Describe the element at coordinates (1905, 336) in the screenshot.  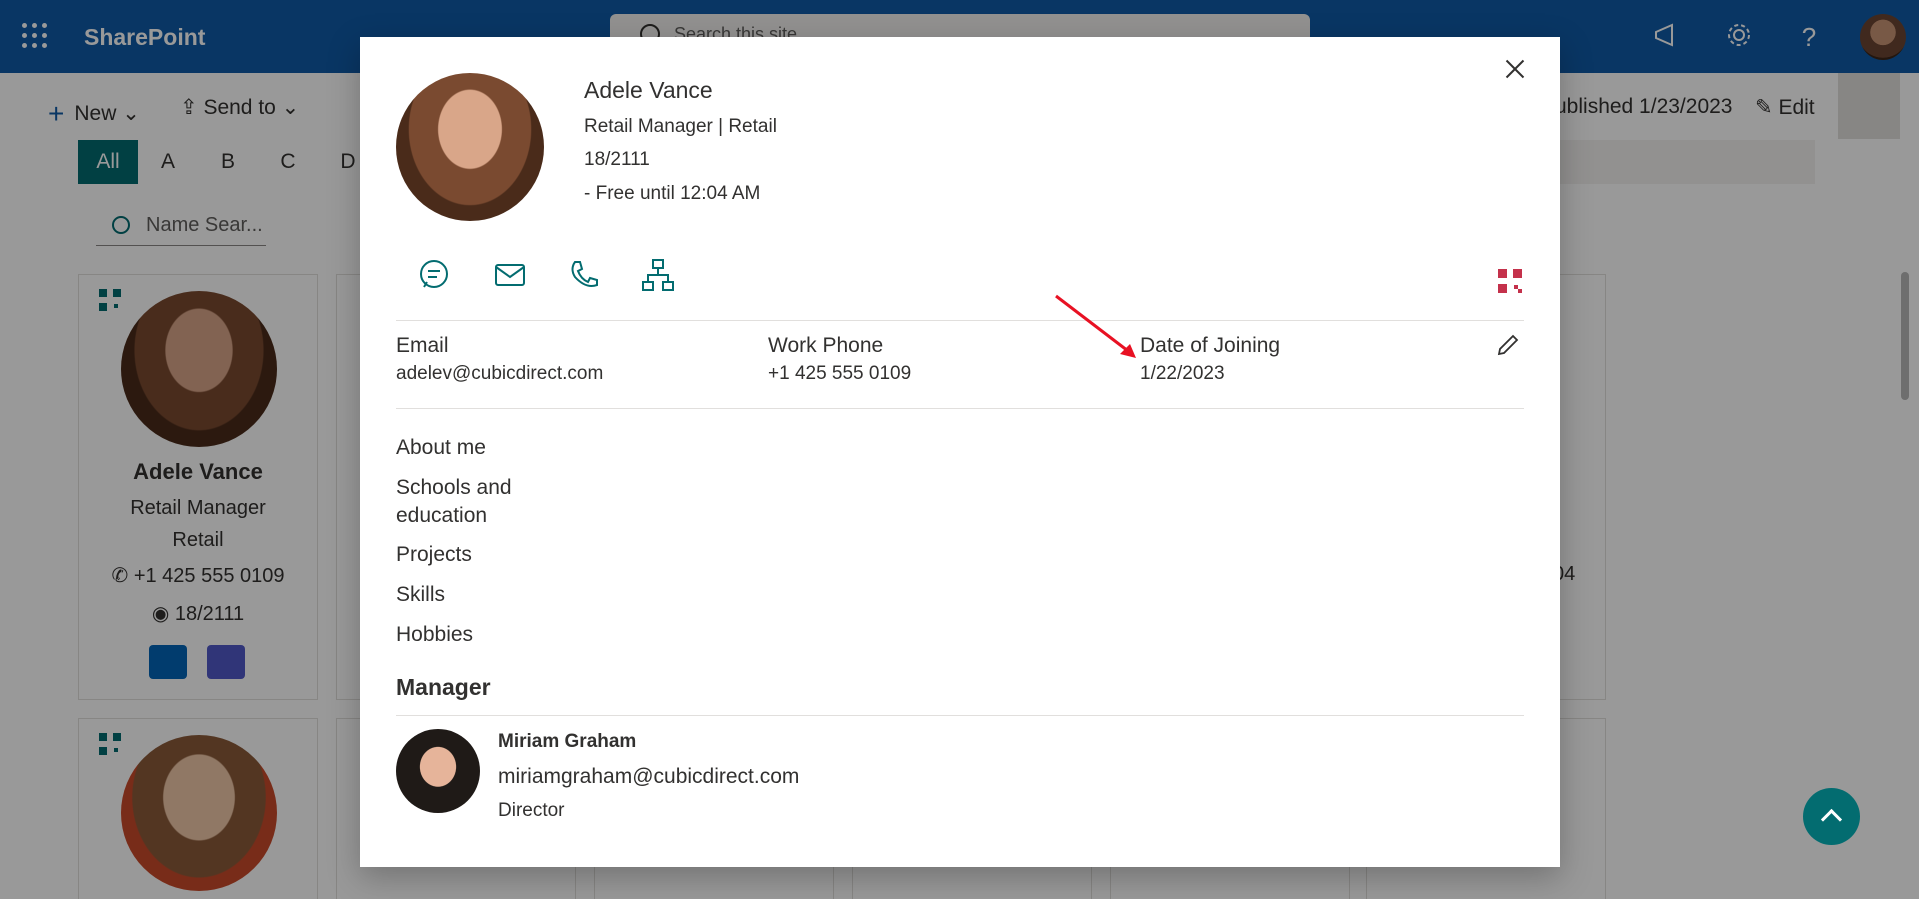
I see `page-scrollbar` at that location.